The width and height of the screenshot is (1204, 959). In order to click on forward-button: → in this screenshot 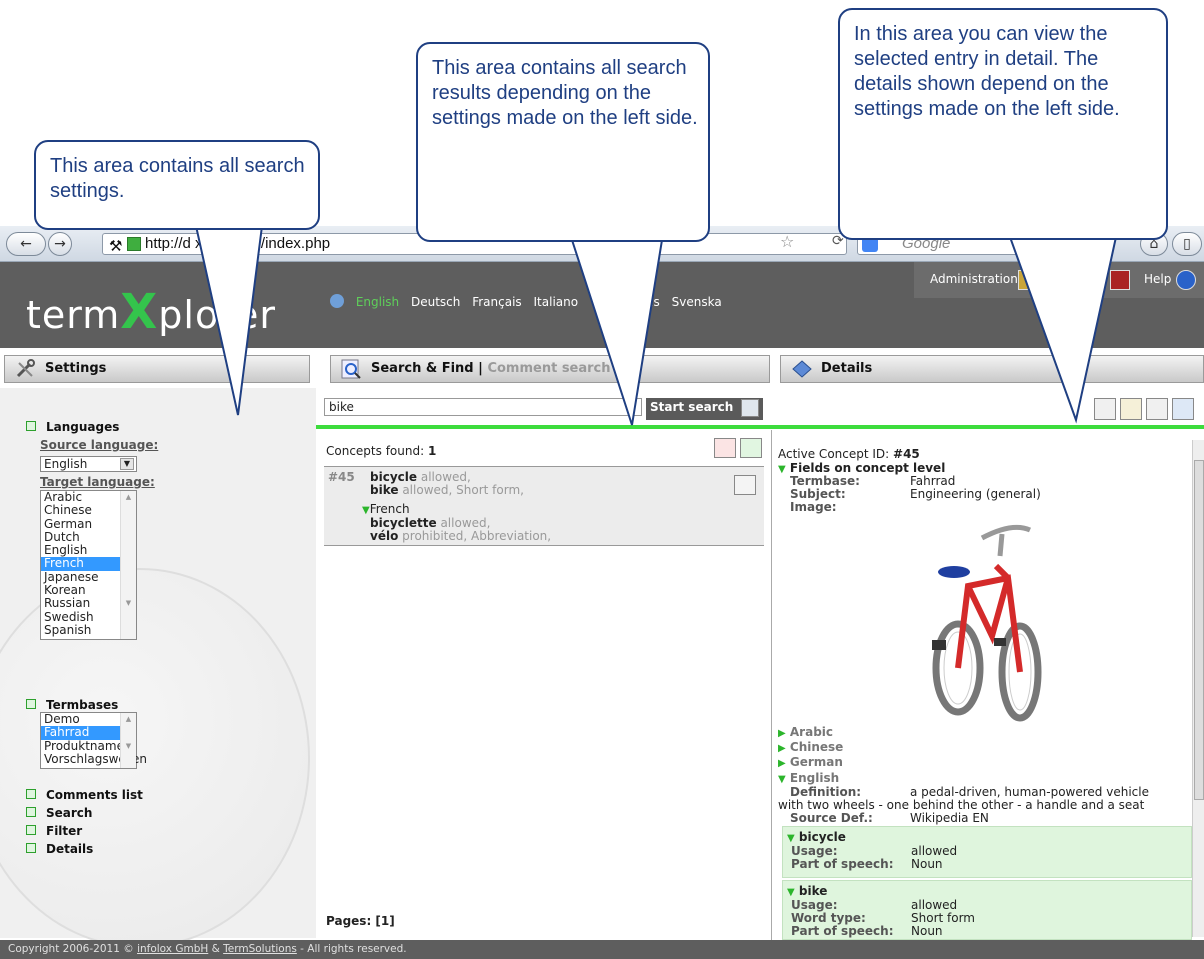, I will do `click(60, 244)`.